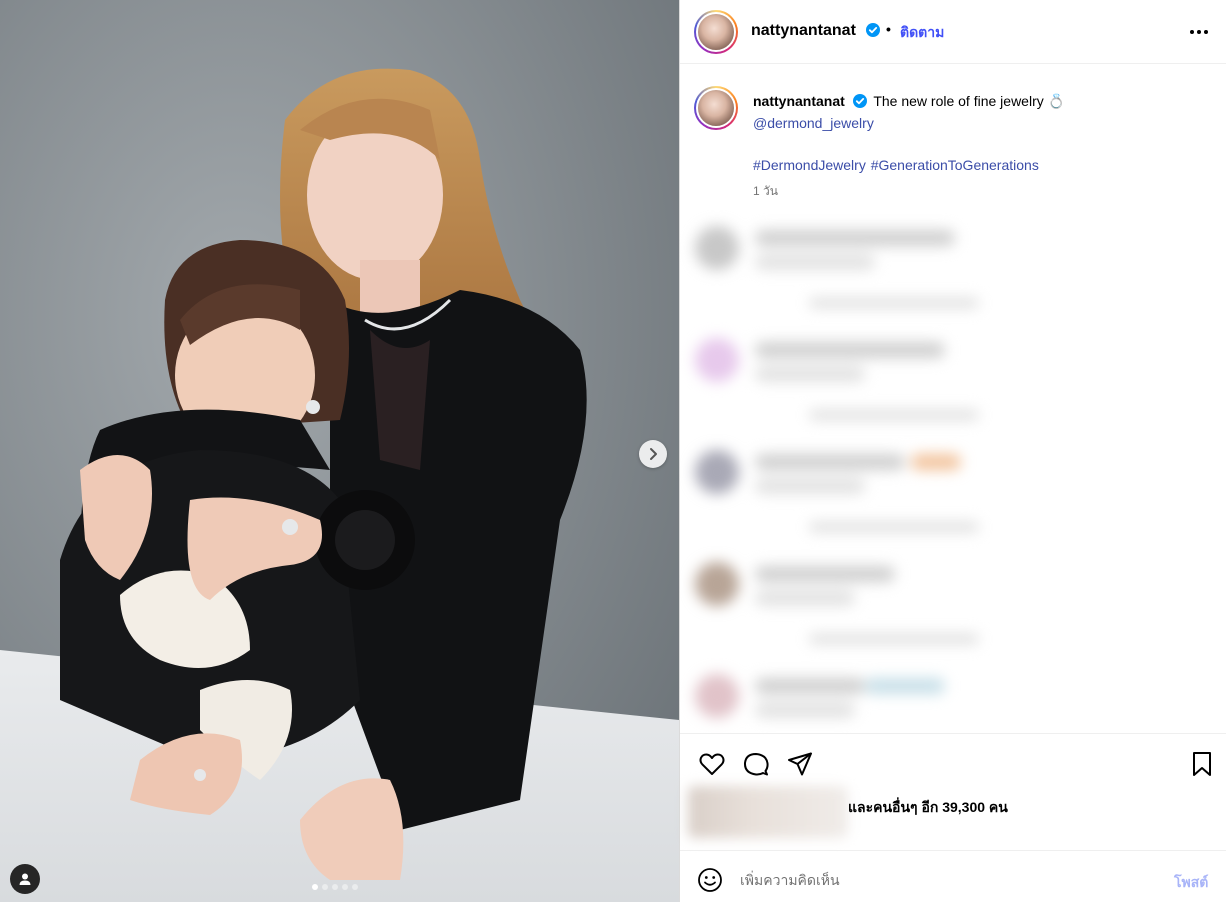 The image size is (1226, 902). What do you see at coordinates (953, 32) in the screenshot?
I see `post-header: nattynantanat • ติดตาม` at bounding box center [953, 32].